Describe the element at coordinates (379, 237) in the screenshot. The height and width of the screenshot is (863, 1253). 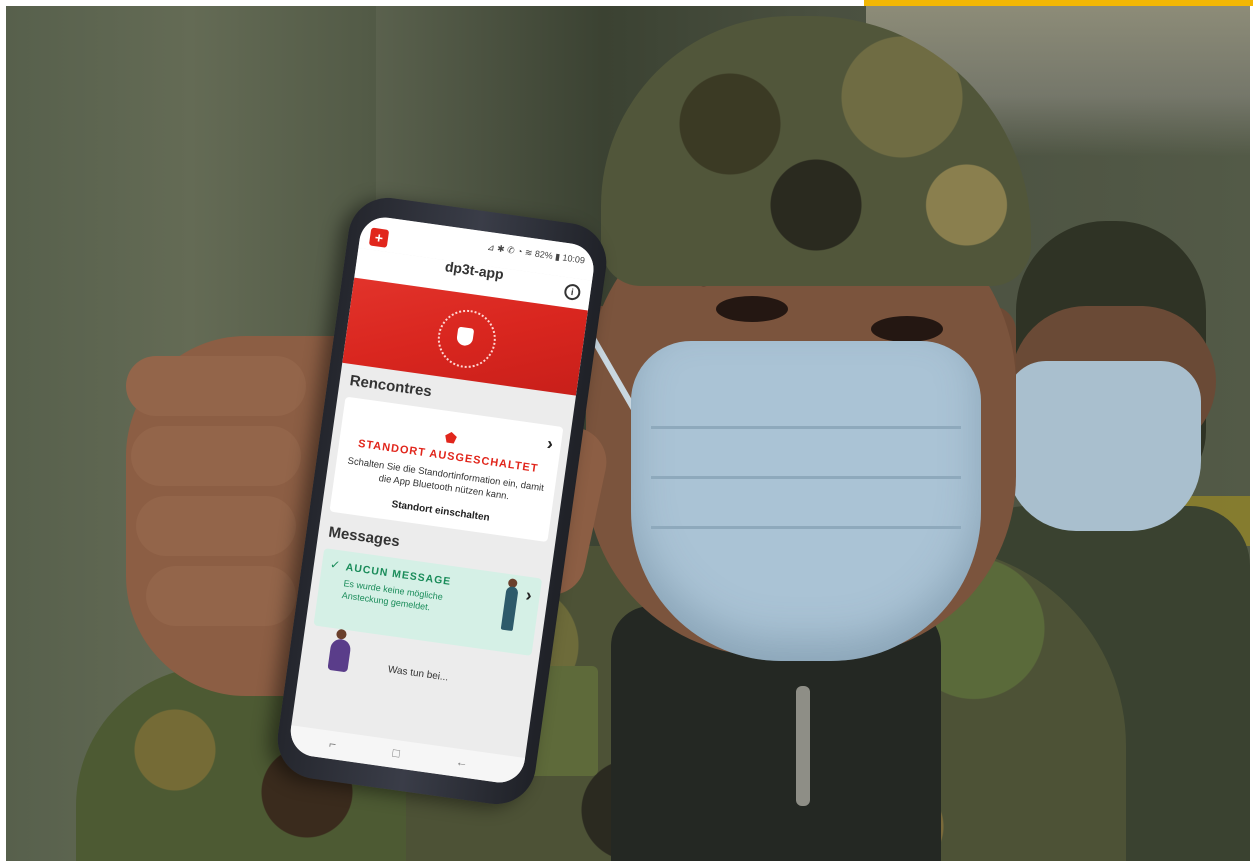
I see `swiss-cross-icon: +` at that location.